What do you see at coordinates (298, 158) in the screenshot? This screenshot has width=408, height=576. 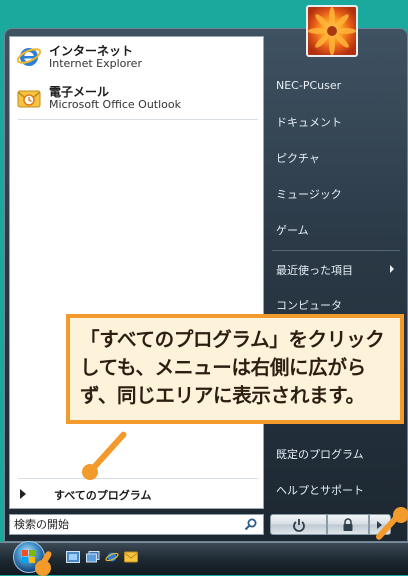 I see `pictures-link: ピクチャ` at bounding box center [298, 158].